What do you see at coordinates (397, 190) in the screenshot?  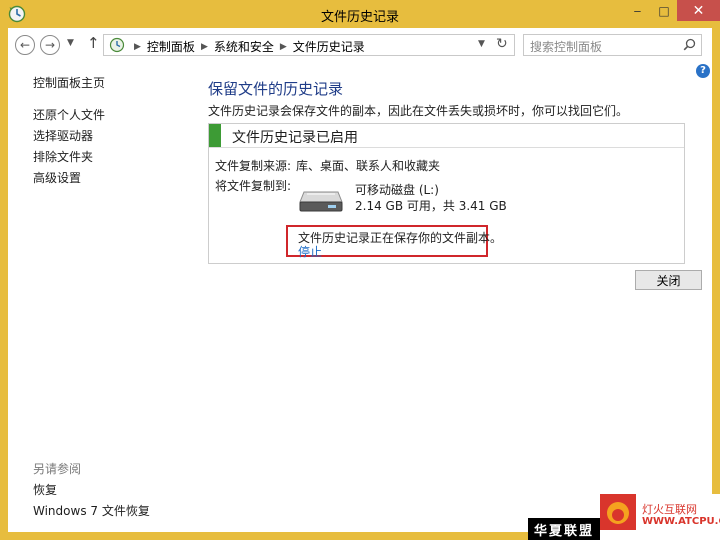 I see `drive-name: 可移动磁盘 (L:)` at bounding box center [397, 190].